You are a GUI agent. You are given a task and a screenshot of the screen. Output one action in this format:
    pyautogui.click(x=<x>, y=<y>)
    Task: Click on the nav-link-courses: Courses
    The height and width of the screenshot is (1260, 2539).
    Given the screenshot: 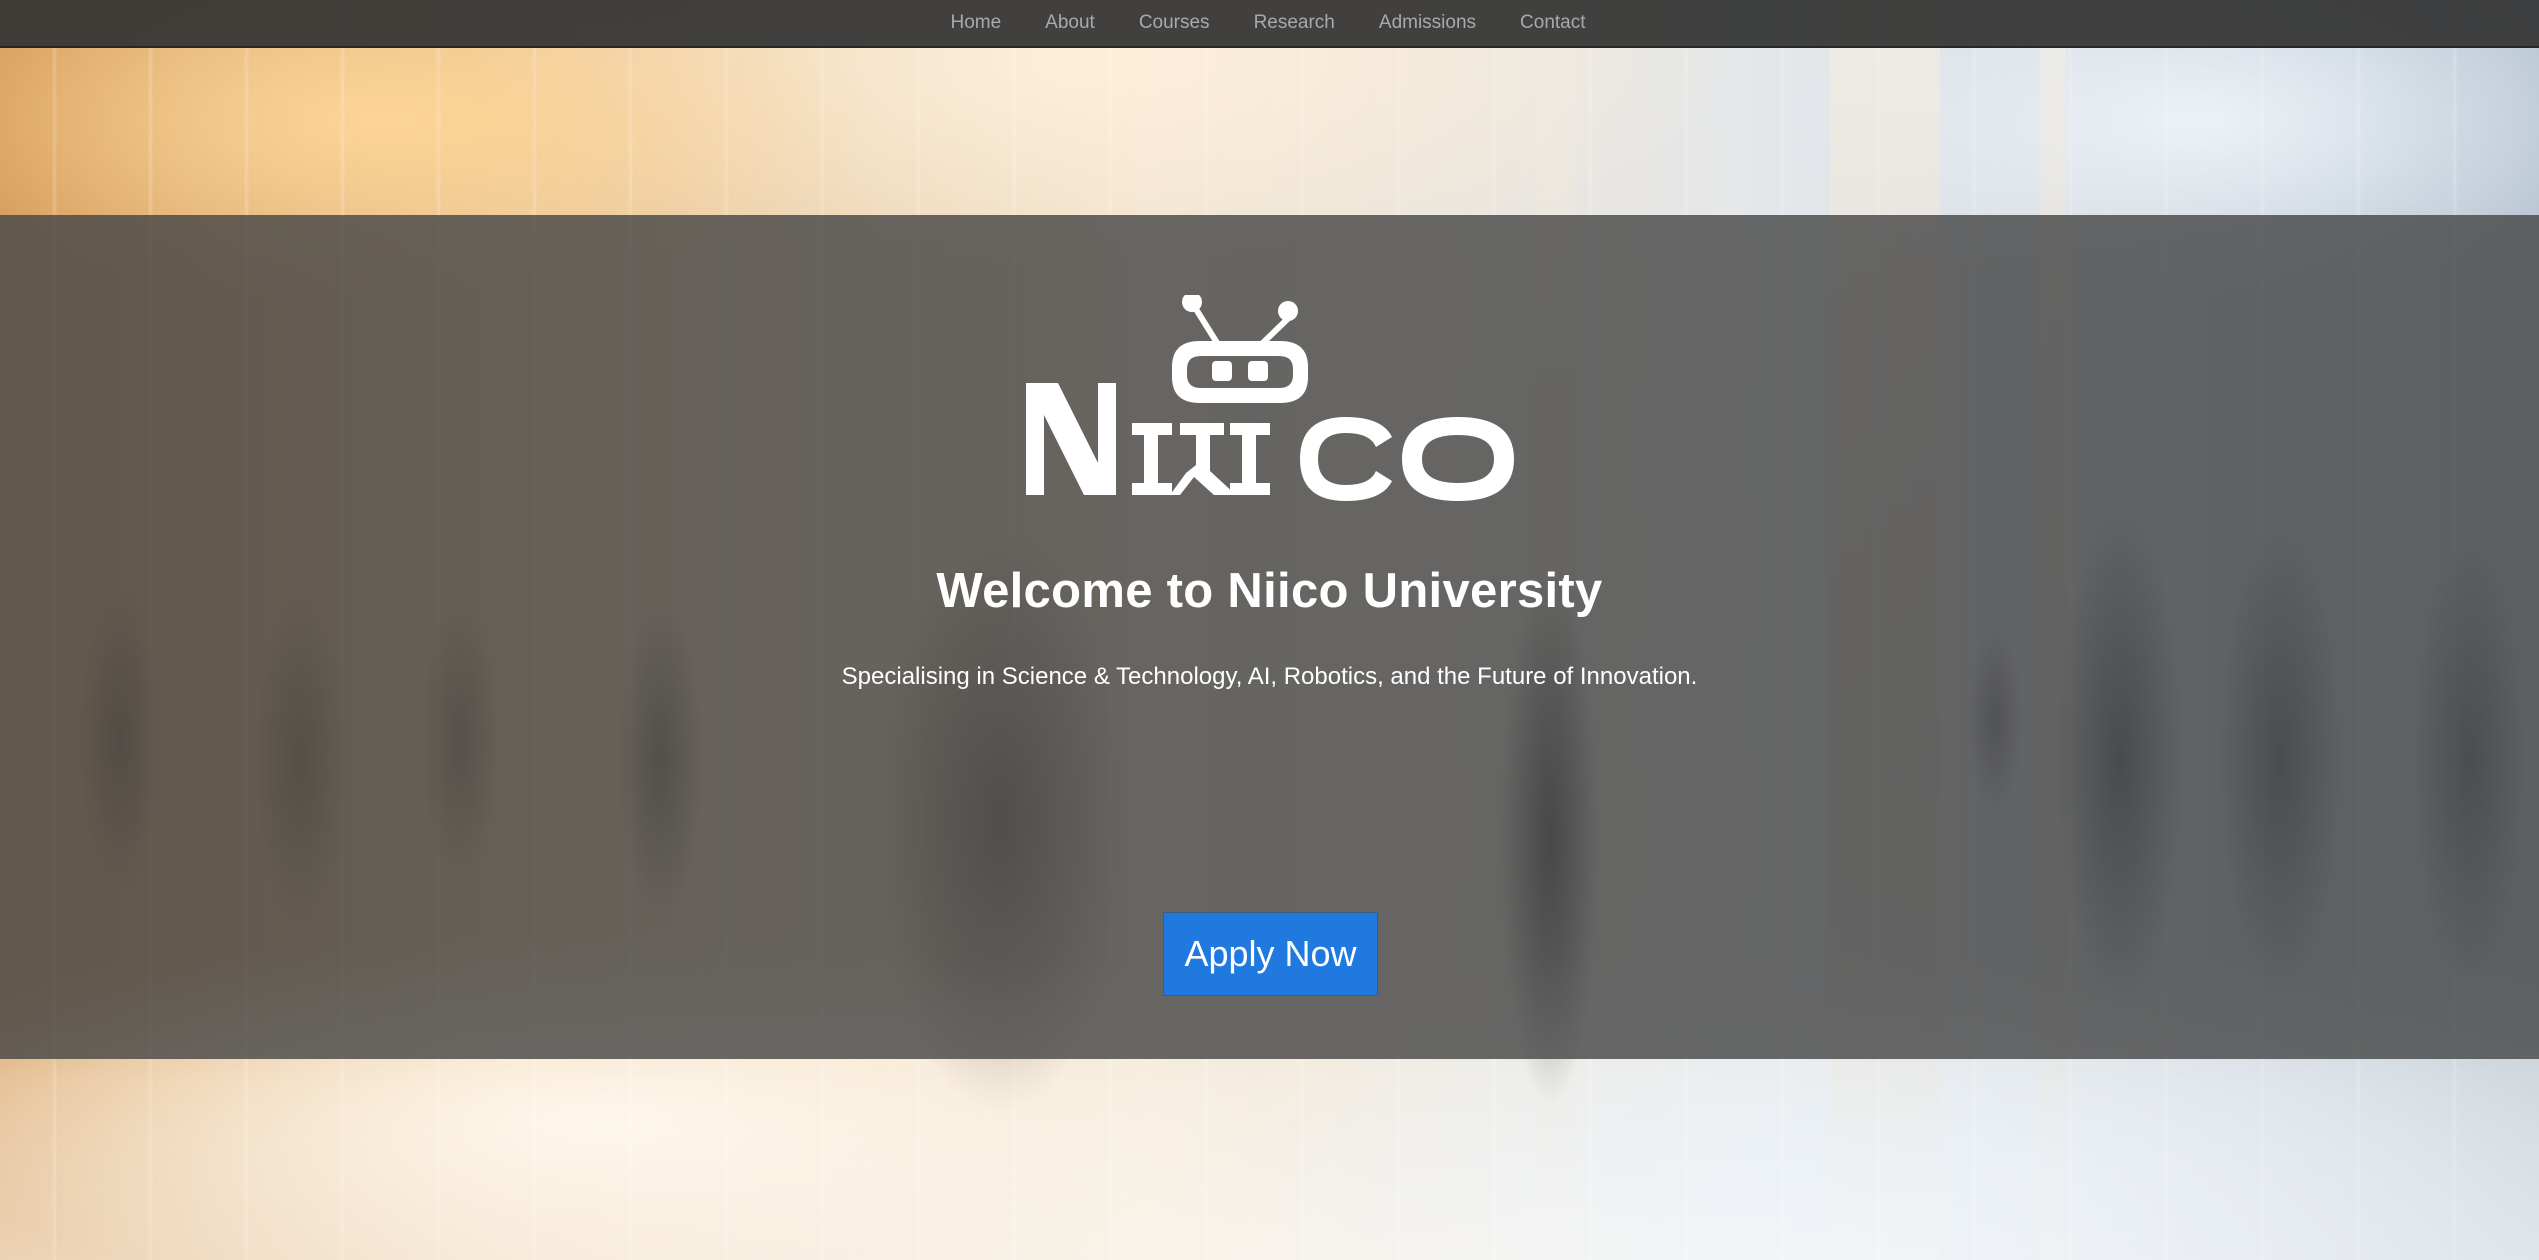 What is the action you would take?
    pyautogui.click(x=1174, y=22)
    